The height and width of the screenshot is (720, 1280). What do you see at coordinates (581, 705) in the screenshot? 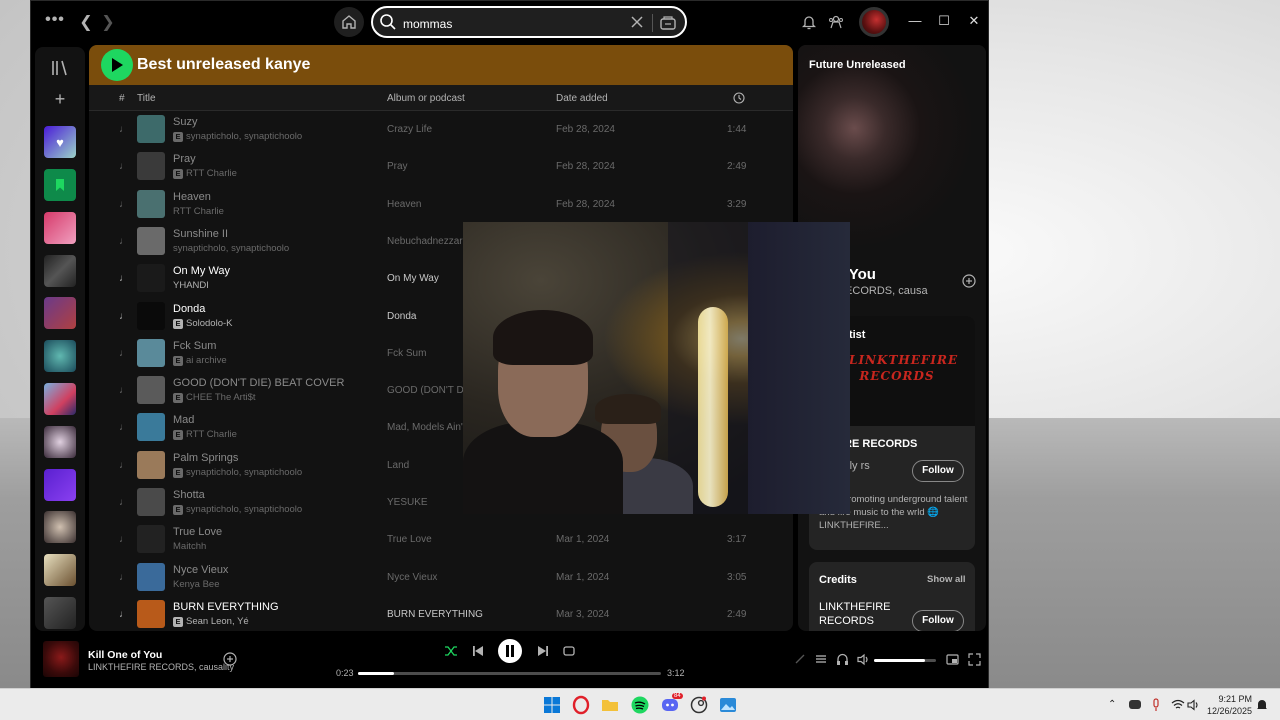
I see `opera-browser-icon` at bounding box center [581, 705].